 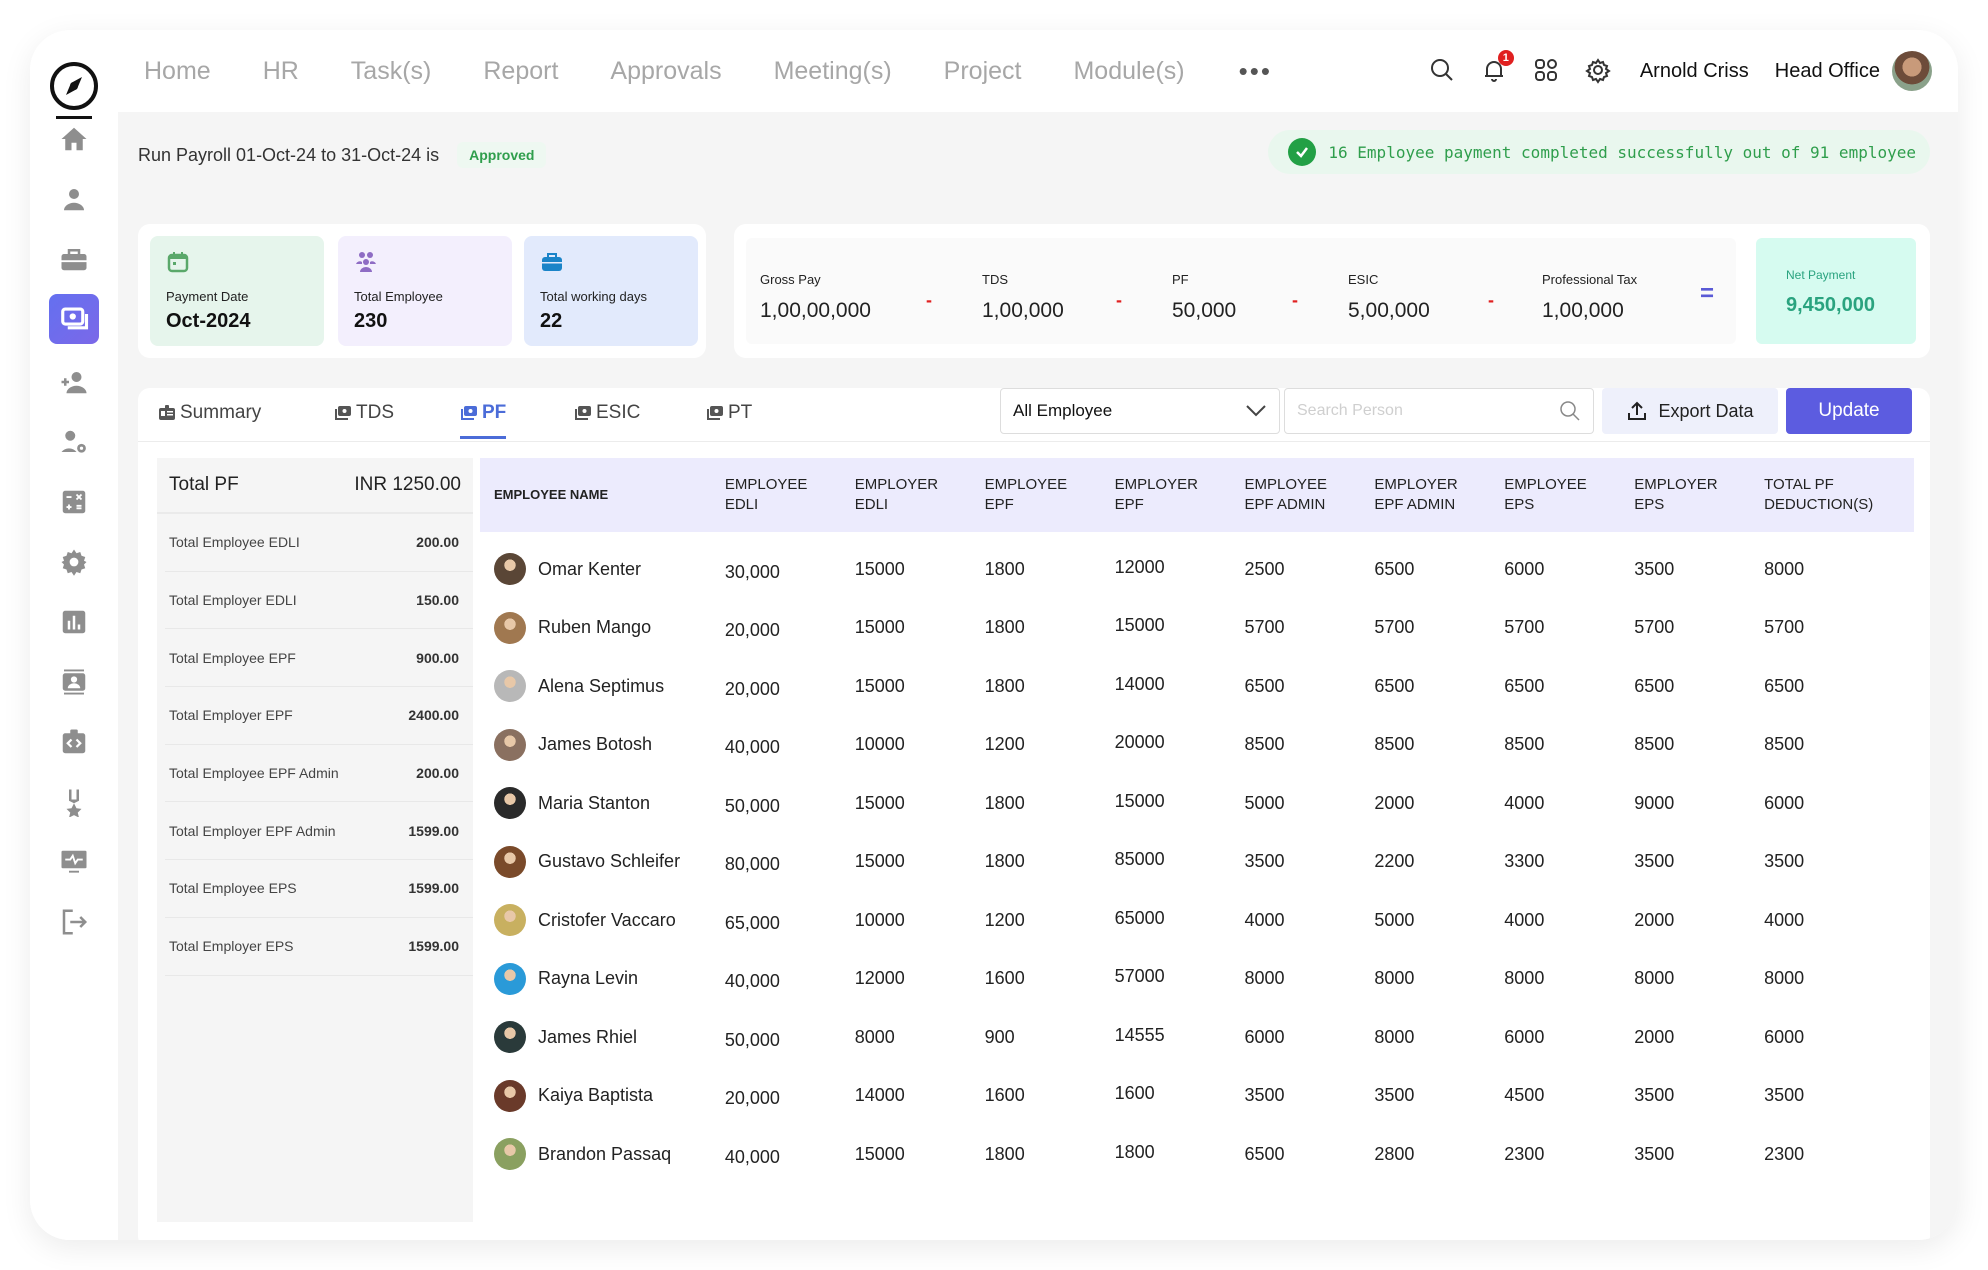 What do you see at coordinates (790, 495) in the screenshot?
I see `column-header: Employee EDLI` at bounding box center [790, 495].